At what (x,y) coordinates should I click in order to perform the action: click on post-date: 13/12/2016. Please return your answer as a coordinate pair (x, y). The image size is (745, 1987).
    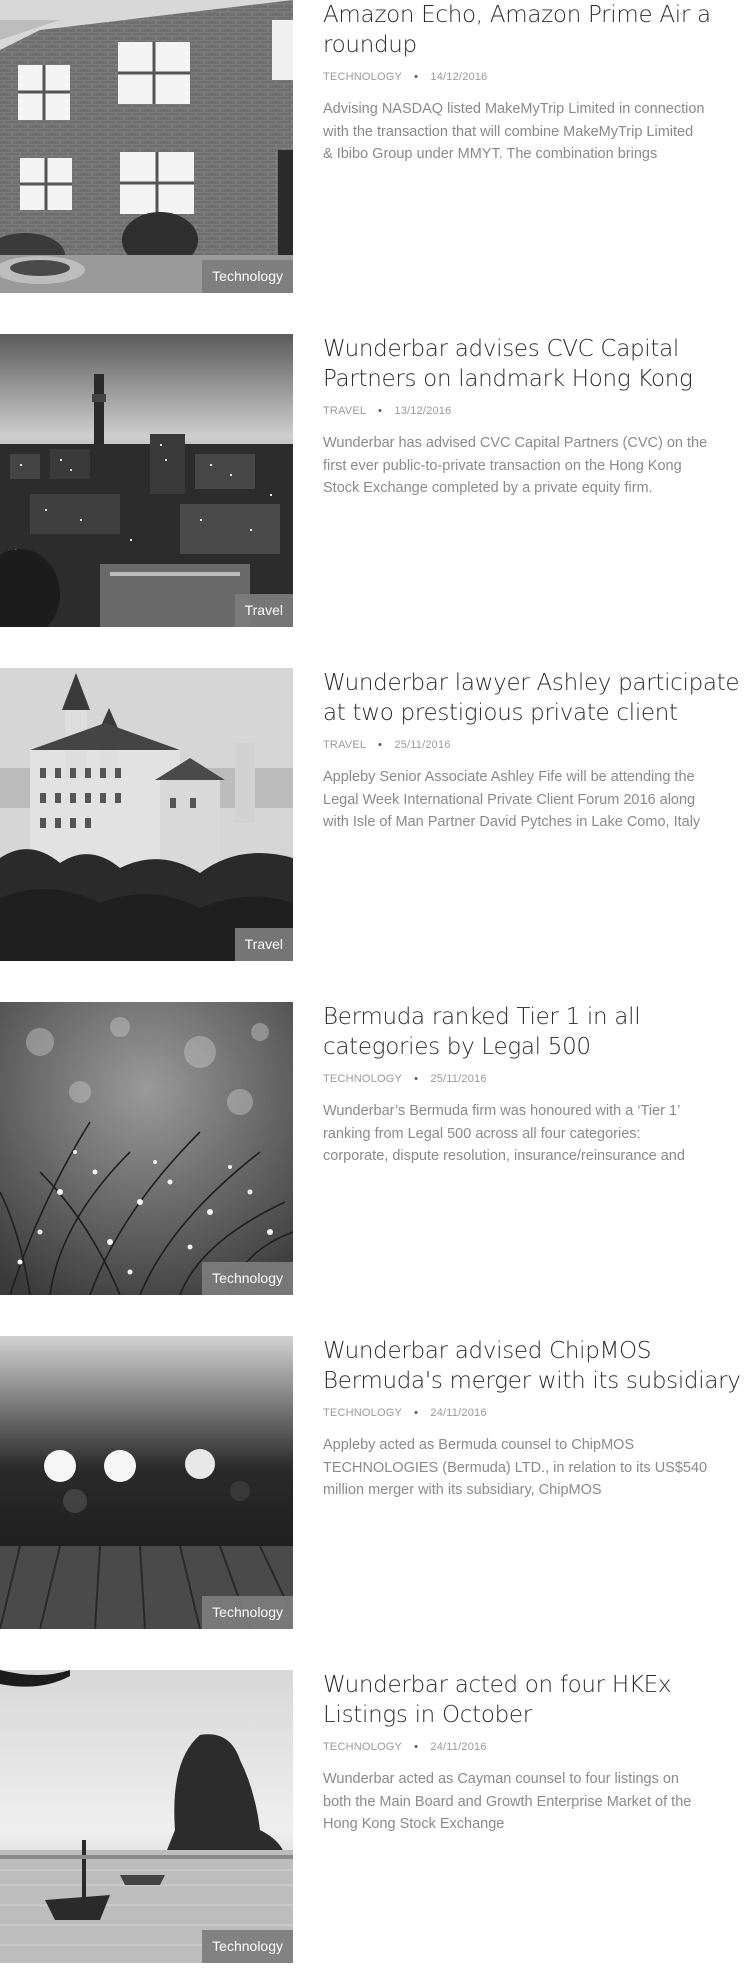
    Looking at the image, I should click on (423, 411).